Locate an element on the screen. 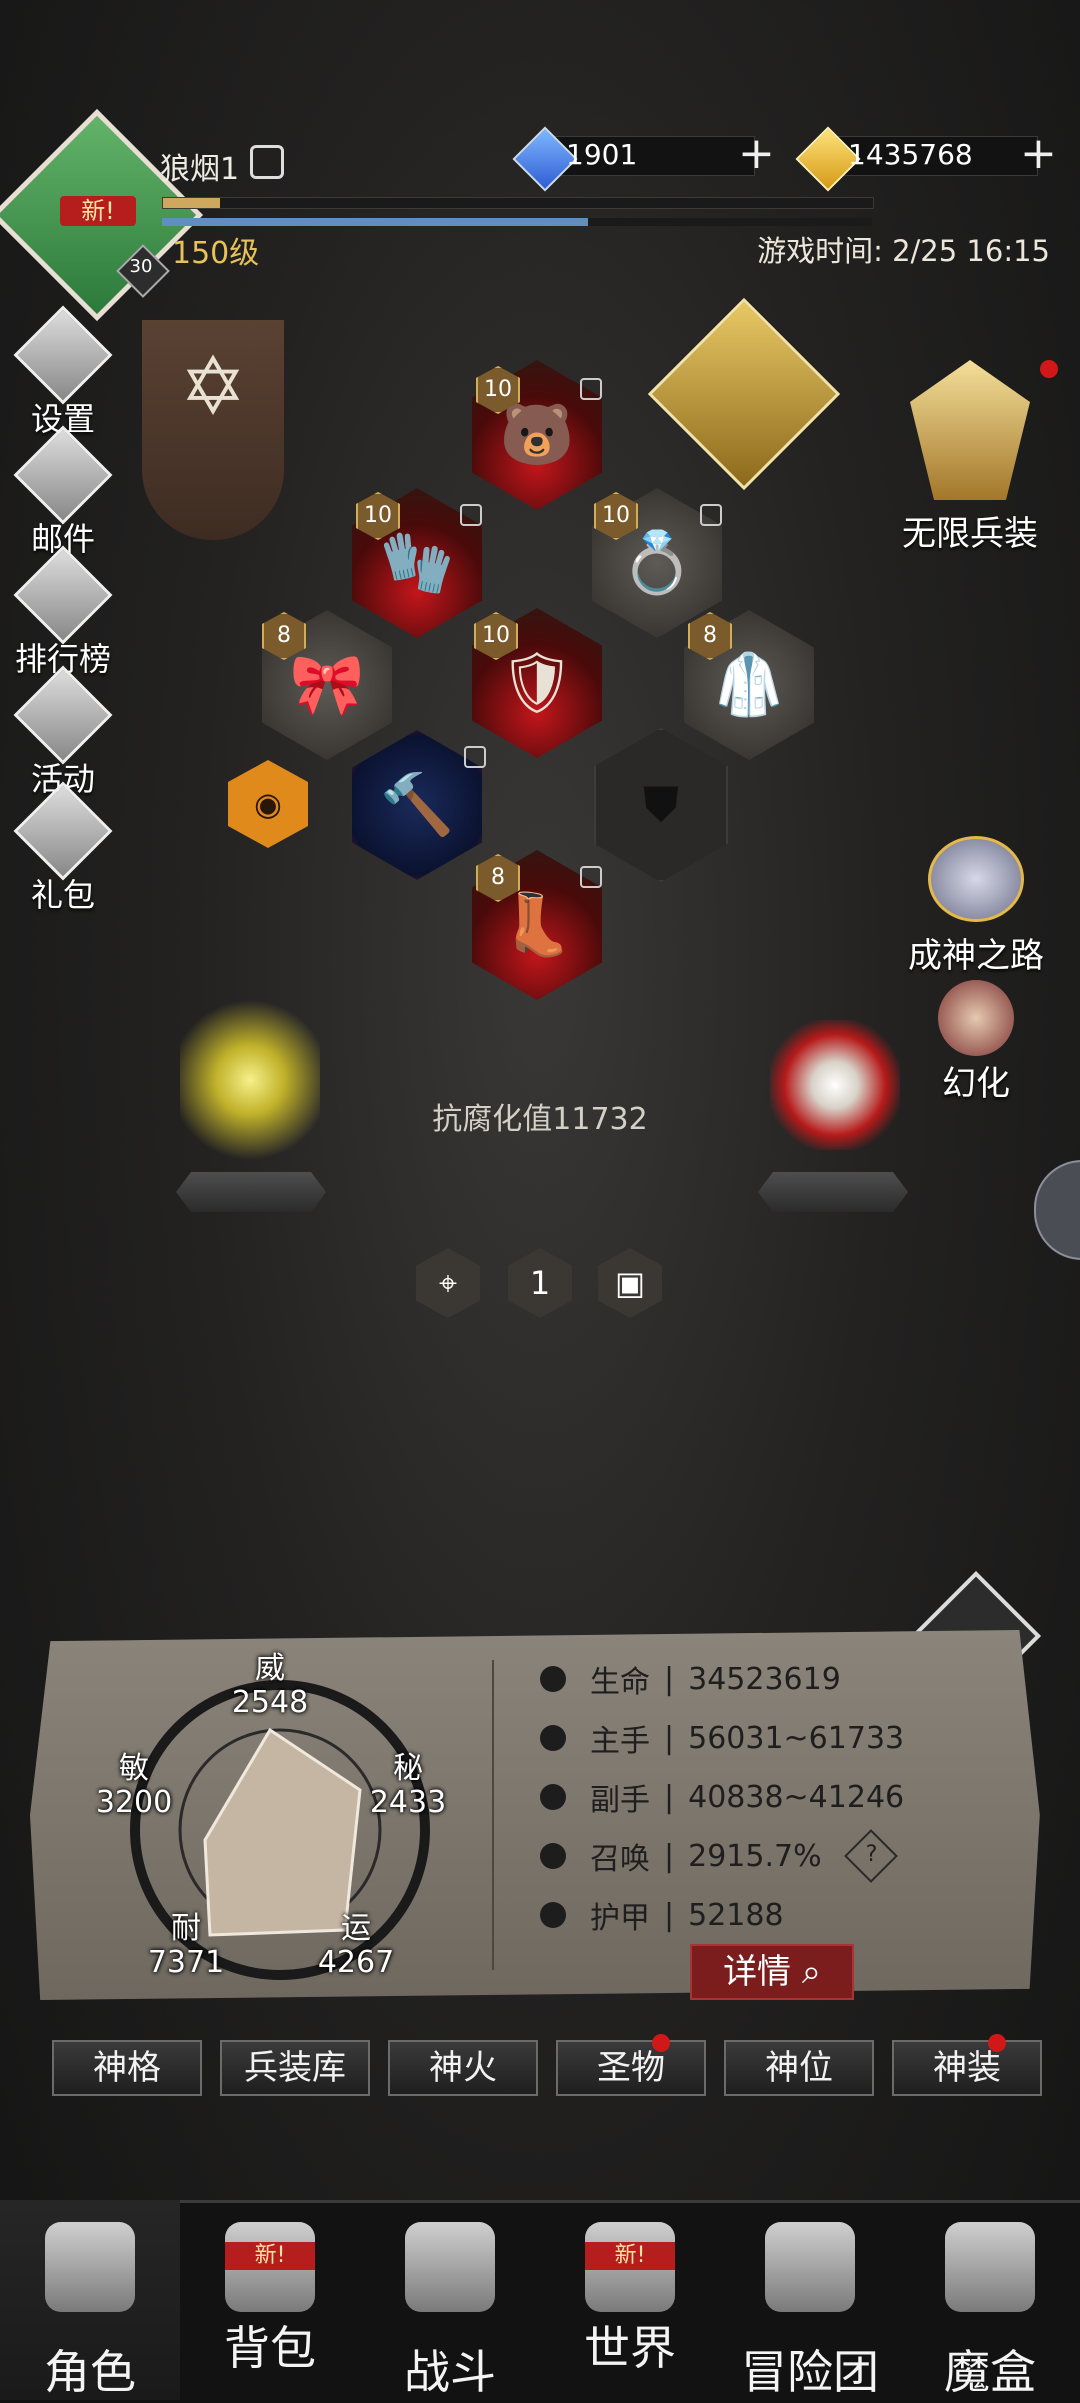 This screenshot has height=2403, width=1080. hexagram-icon: ✡ is located at coordinates (213, 386).